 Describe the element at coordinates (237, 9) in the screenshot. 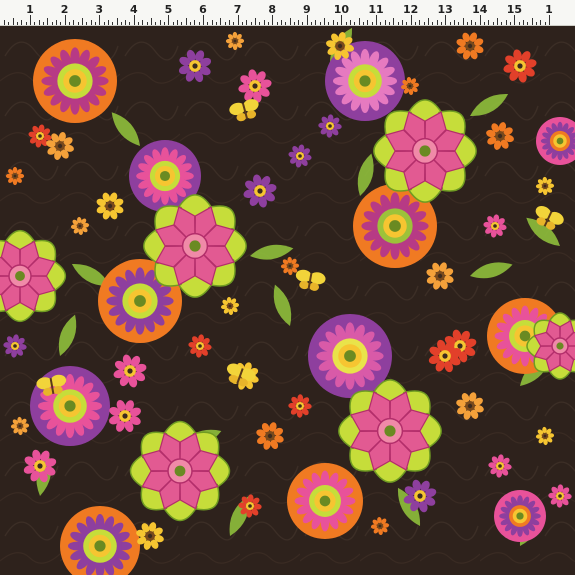

I see `ruler-number: 7` at that location.